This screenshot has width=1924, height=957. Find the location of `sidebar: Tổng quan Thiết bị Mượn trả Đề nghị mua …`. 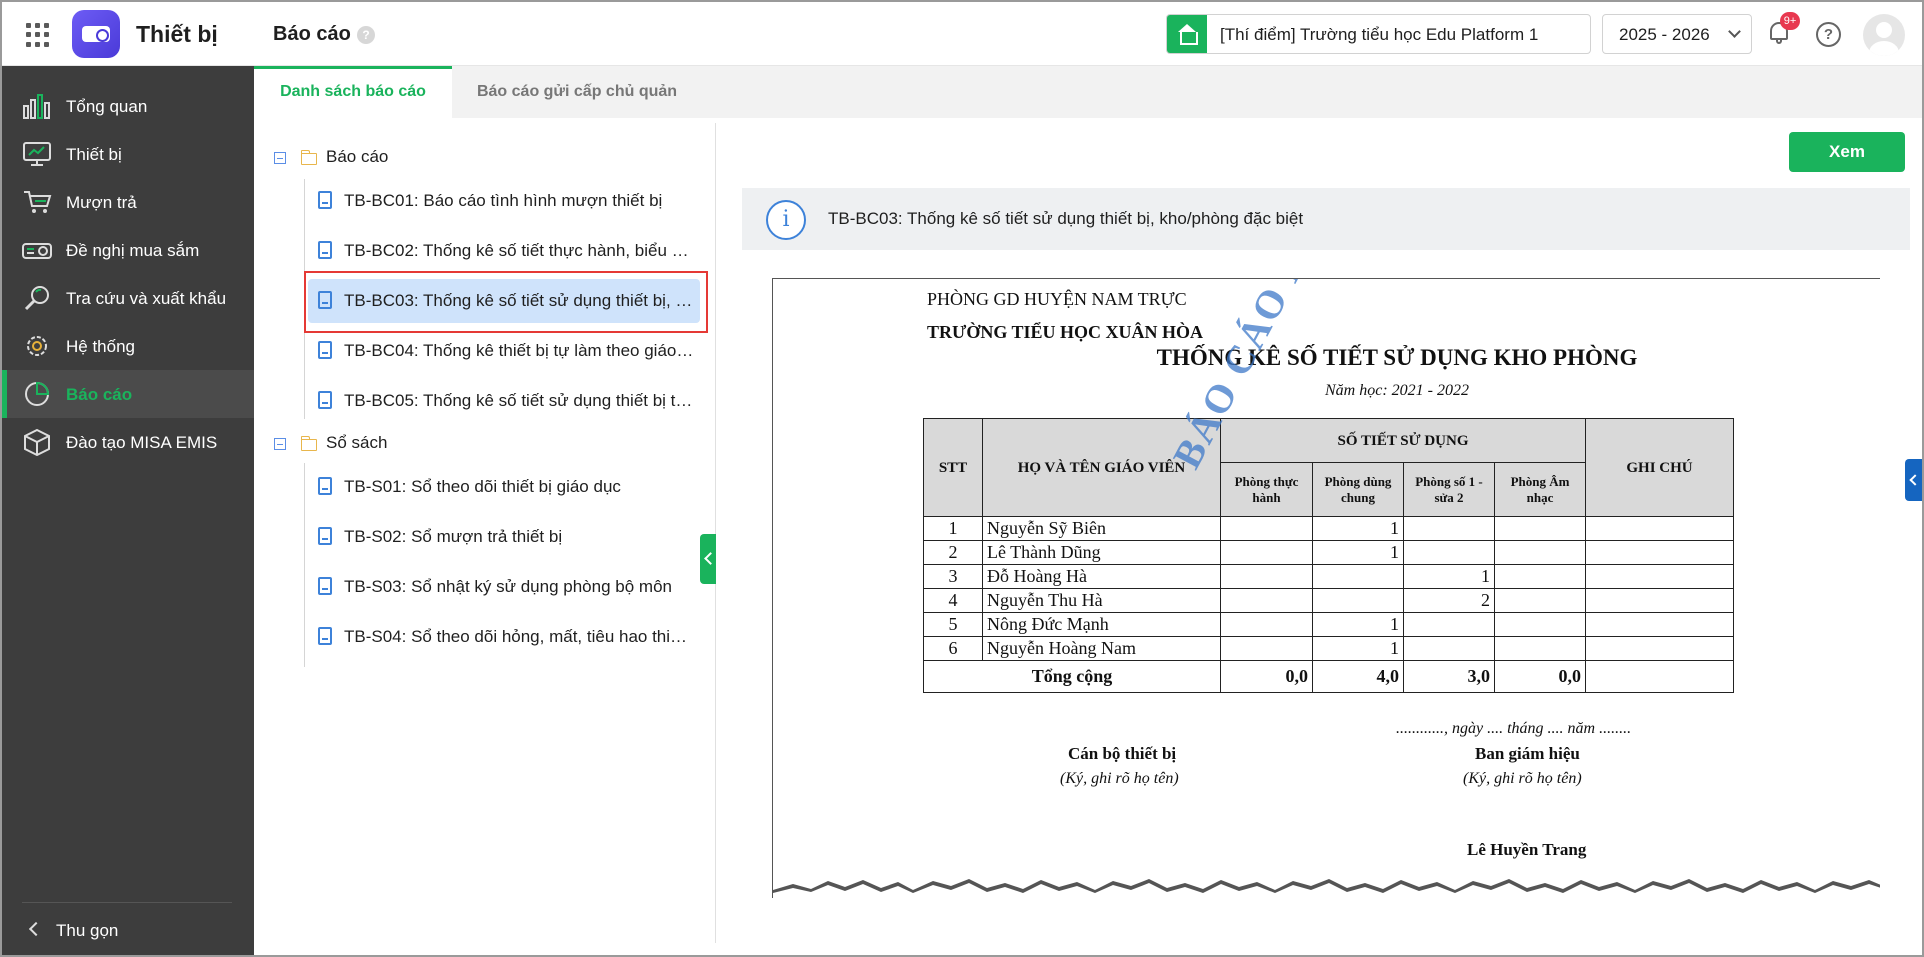

sidebar: Tổng quan Thiết bị Mượn trả Đề nghị mua … is located at coordinates (128, 510).